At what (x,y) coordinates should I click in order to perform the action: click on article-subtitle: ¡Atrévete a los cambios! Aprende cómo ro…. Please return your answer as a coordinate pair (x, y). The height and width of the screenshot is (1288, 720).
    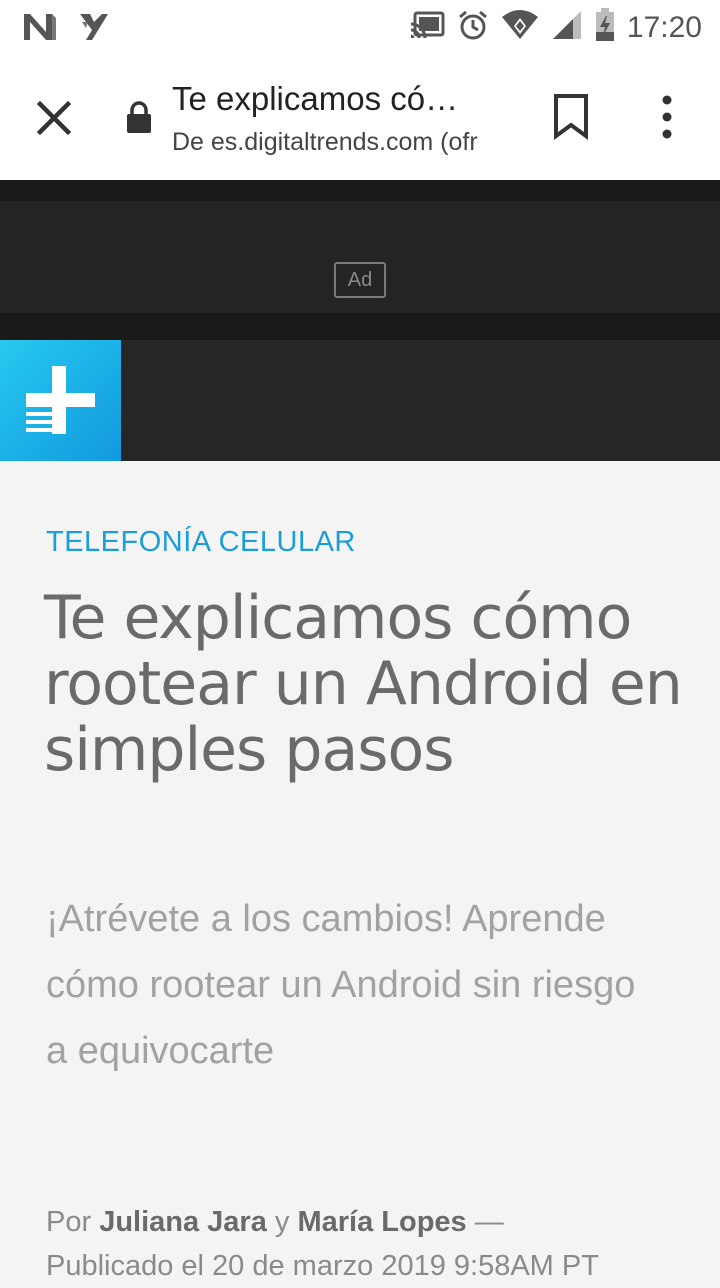
    Looking at the image, I should click on (341, 985).